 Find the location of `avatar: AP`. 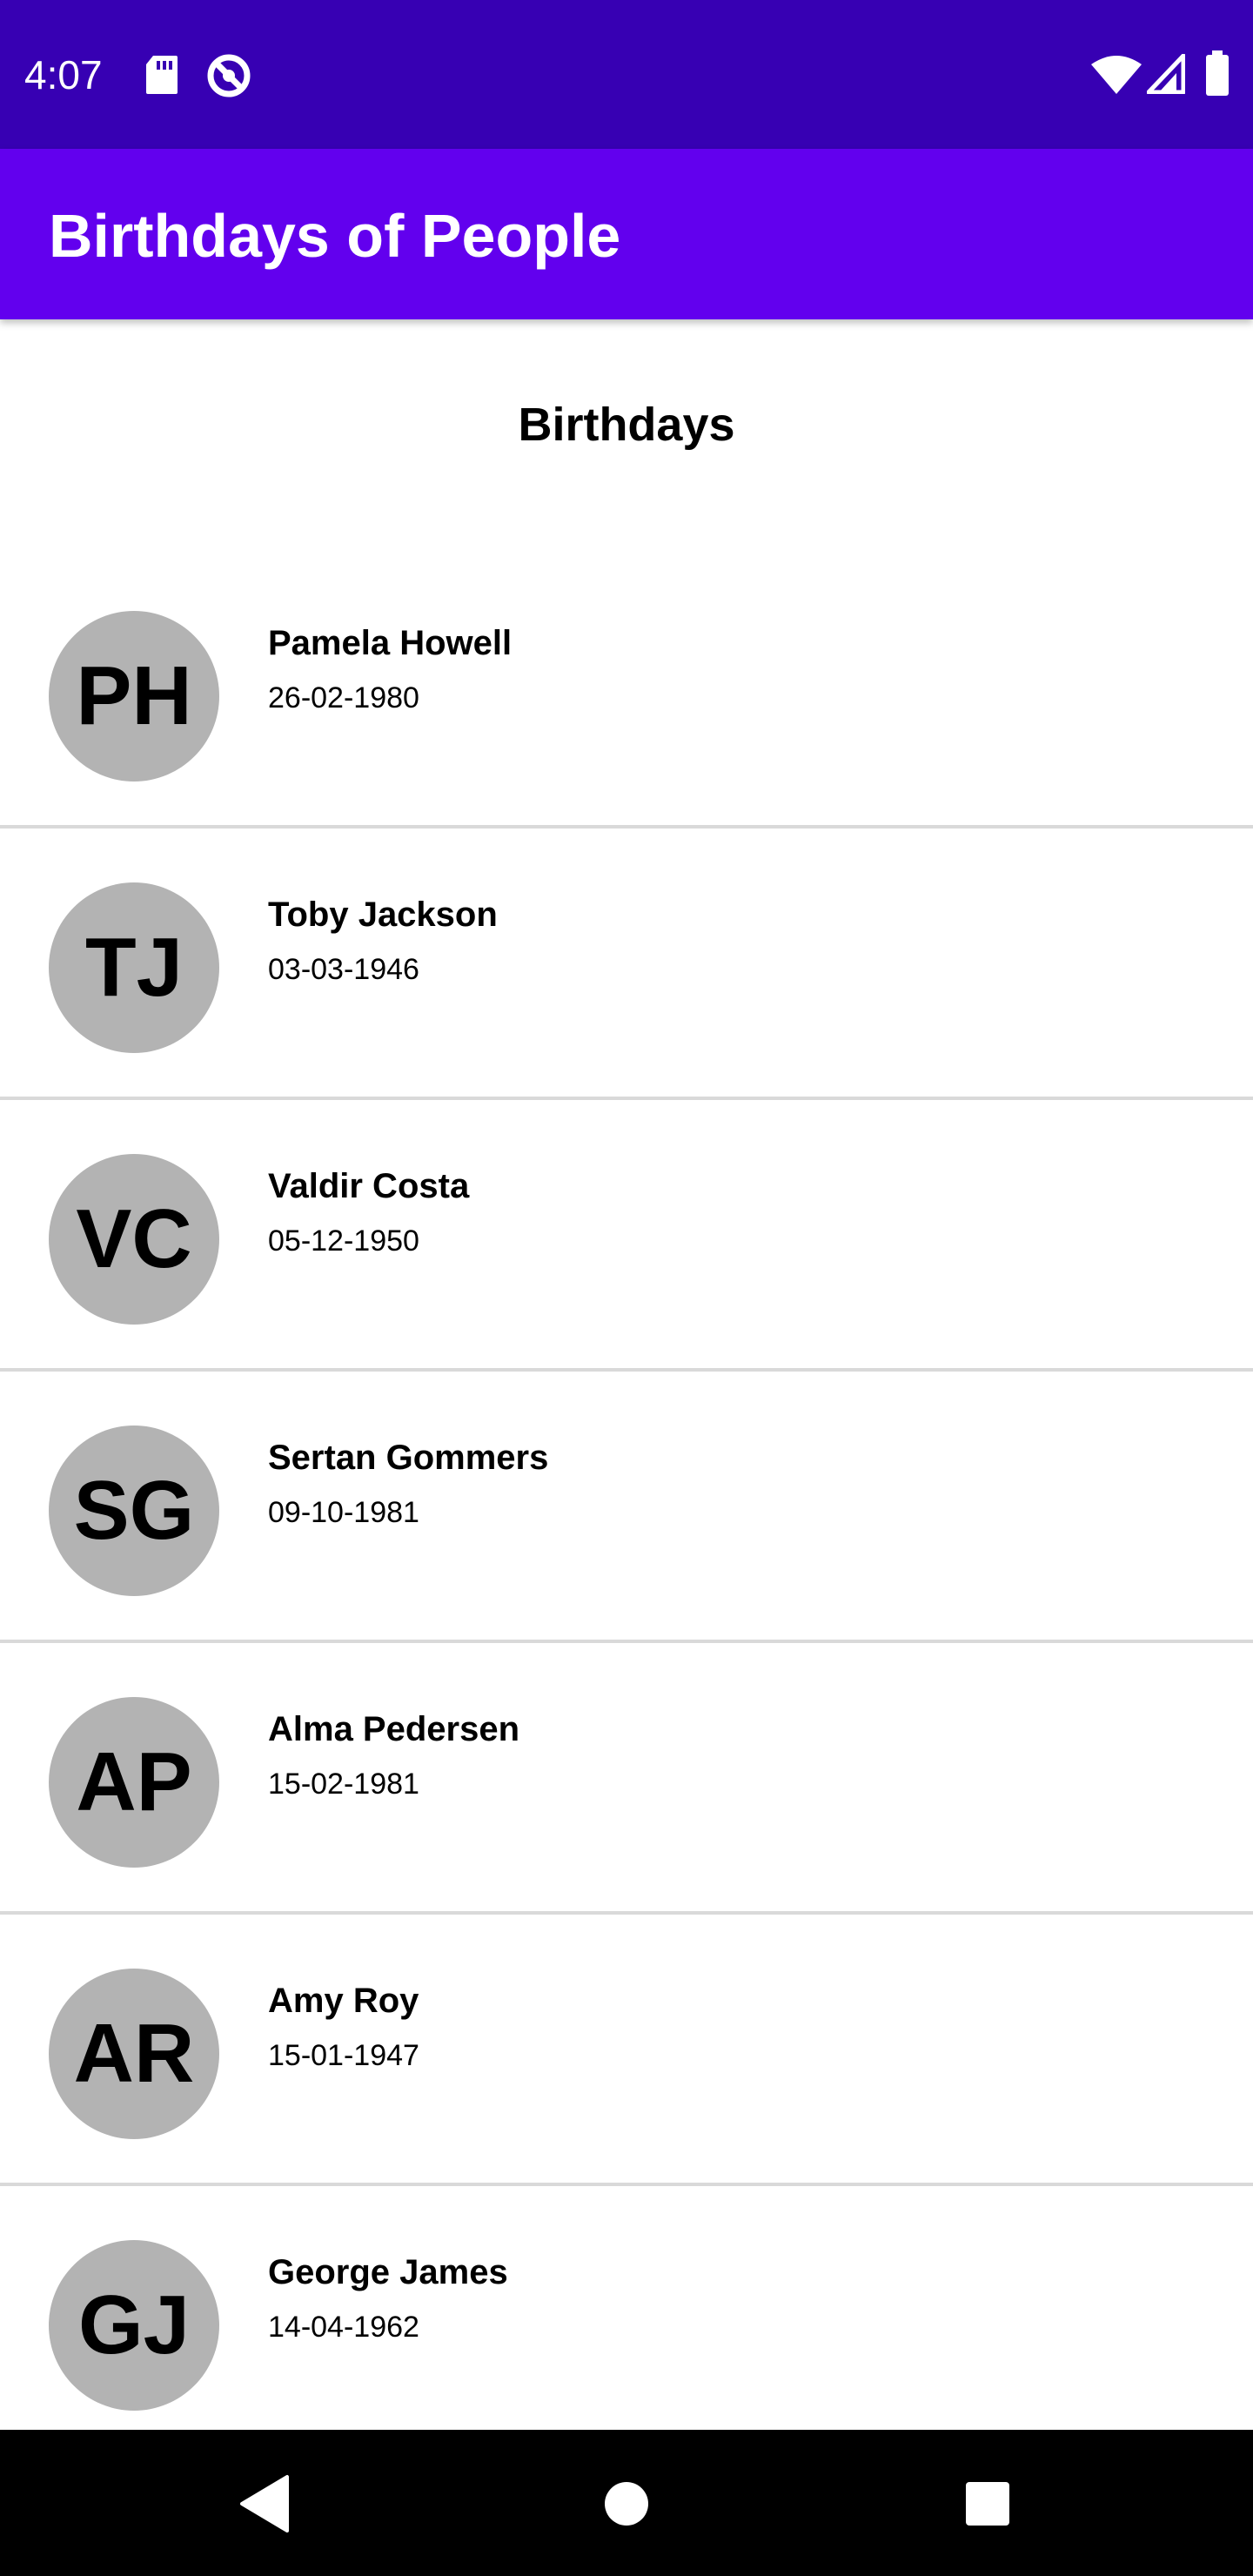

avatar: AP is located at coordinates (134, 1782).